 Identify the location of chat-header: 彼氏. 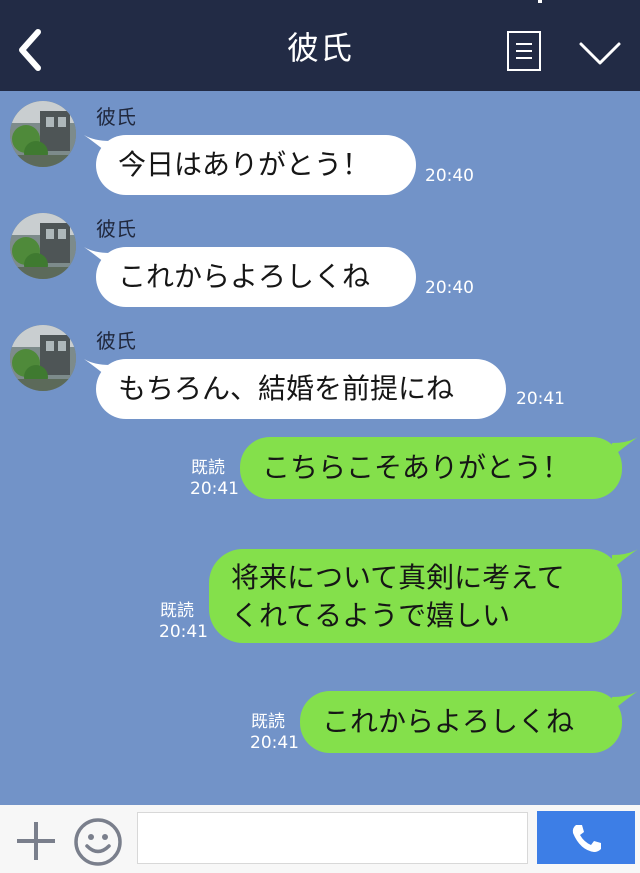
(320, 45).